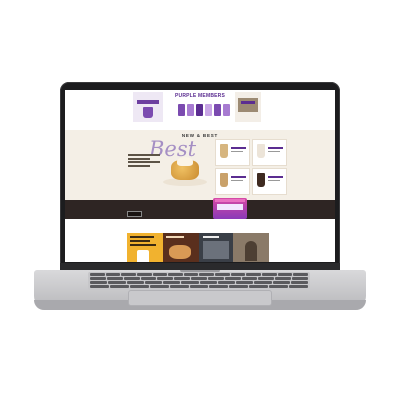  What do you see at coordinates (251, 167) in the screenshot?
I see `product-grid` at bounding box center [251, 167].